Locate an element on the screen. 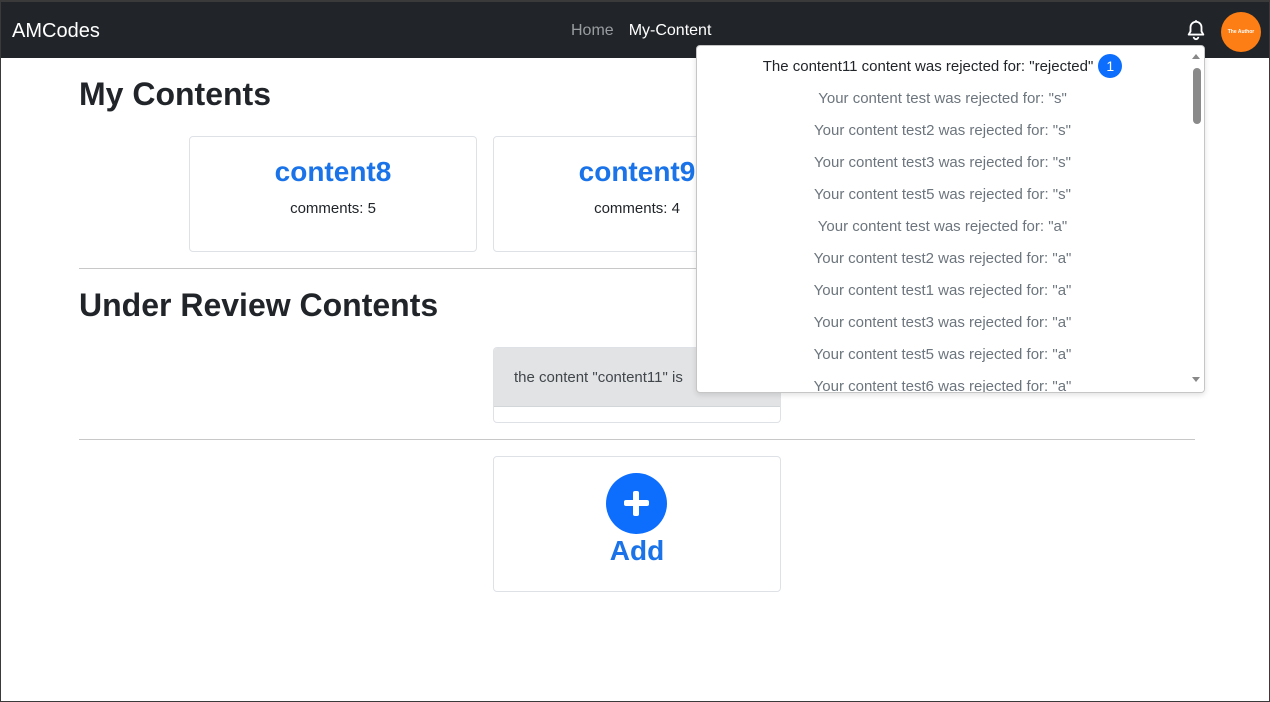  scroll-thumb is located at coordinates (1197, 96).